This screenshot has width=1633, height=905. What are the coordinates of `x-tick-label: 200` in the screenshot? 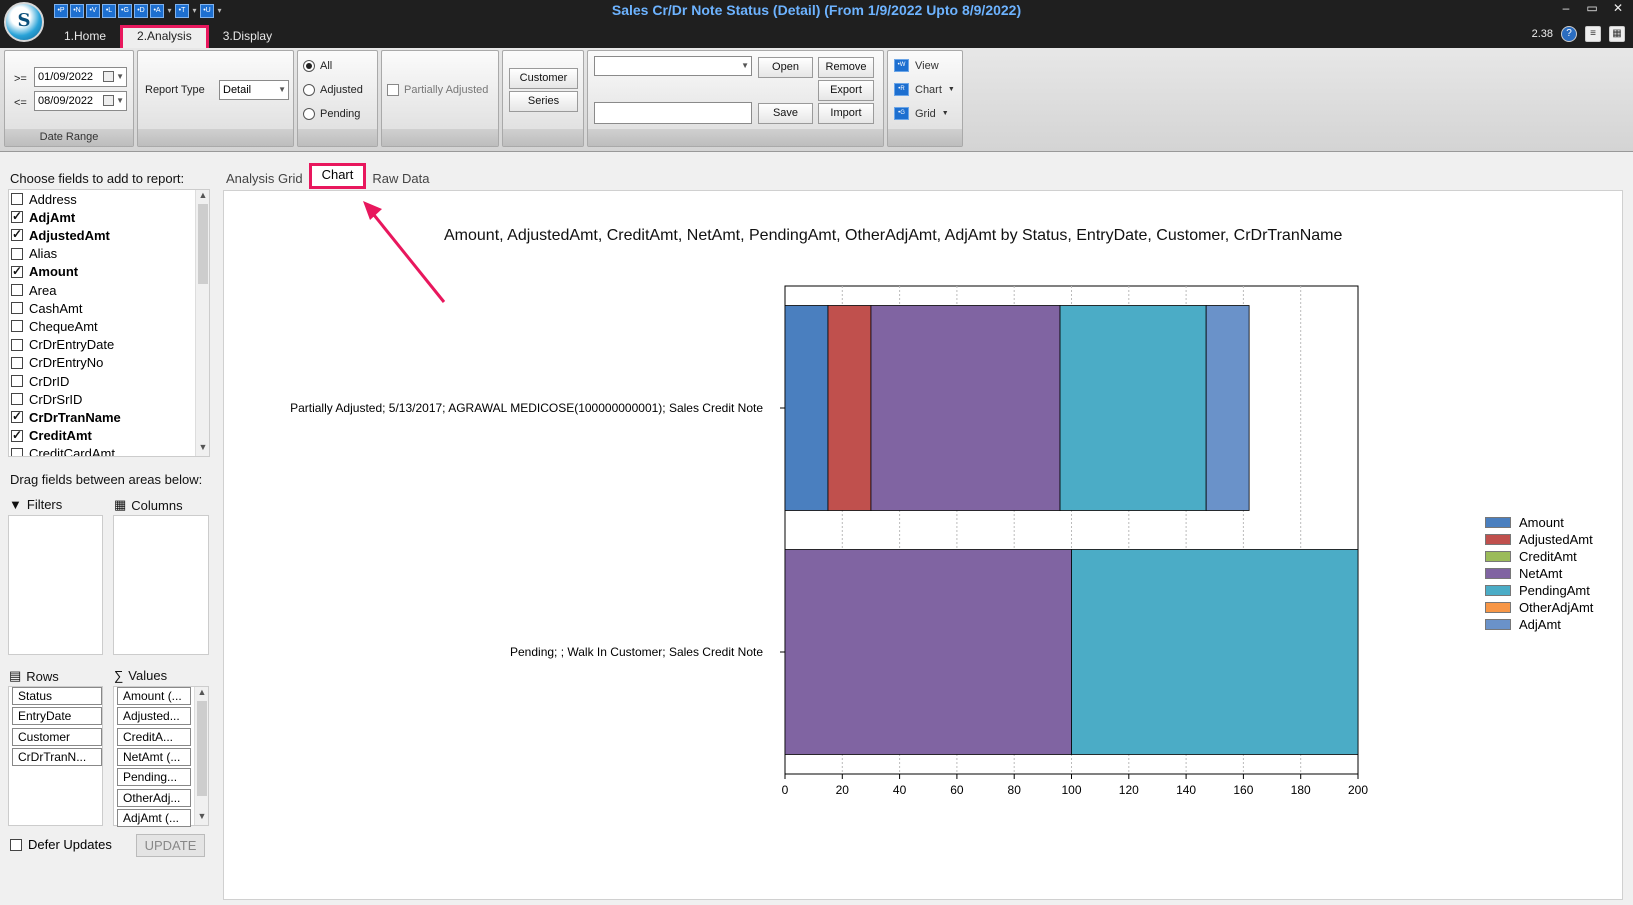 It's located at (1358, 790).